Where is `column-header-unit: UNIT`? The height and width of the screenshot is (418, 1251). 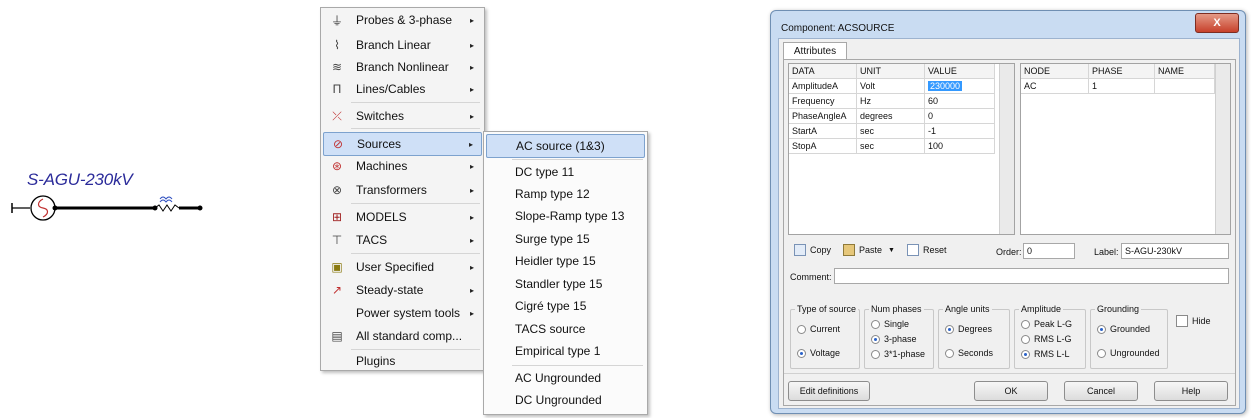
column-header-unit: UNIT is located at coordinates (891, 71).